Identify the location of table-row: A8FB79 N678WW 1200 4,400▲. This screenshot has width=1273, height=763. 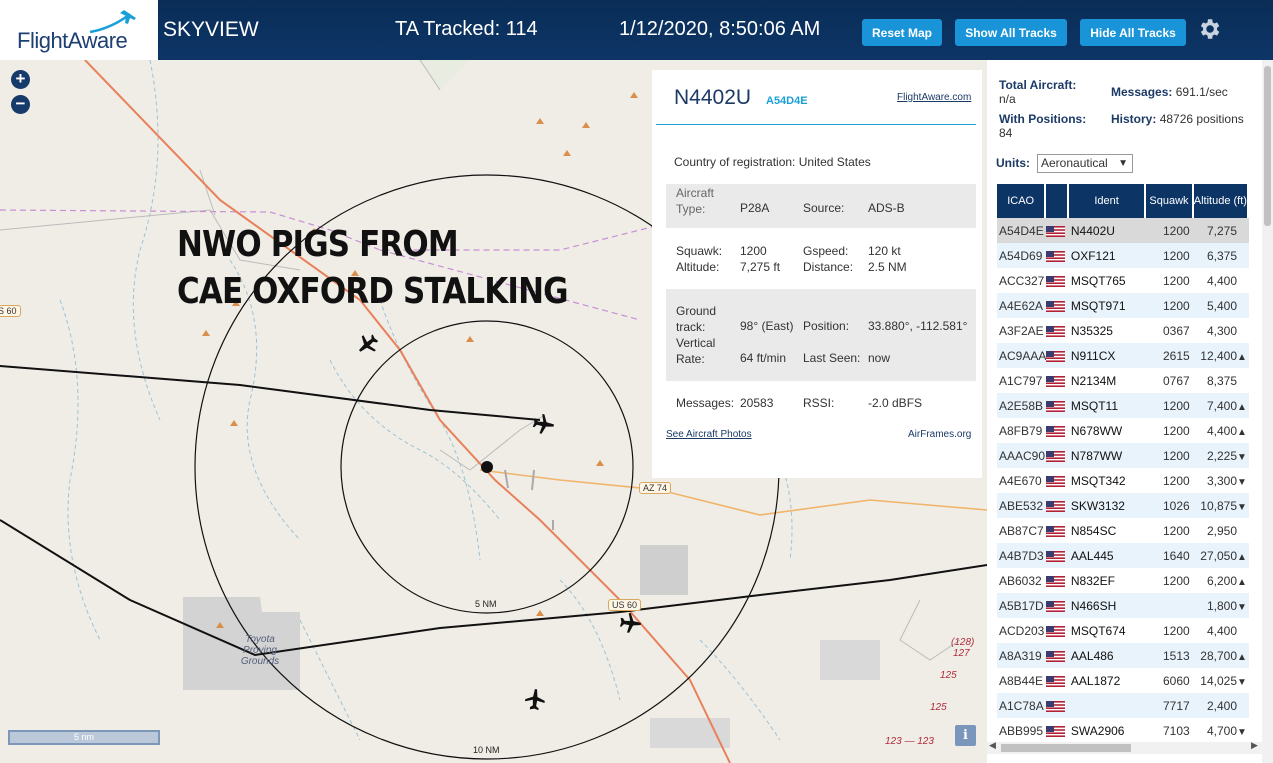
(1123, 430).